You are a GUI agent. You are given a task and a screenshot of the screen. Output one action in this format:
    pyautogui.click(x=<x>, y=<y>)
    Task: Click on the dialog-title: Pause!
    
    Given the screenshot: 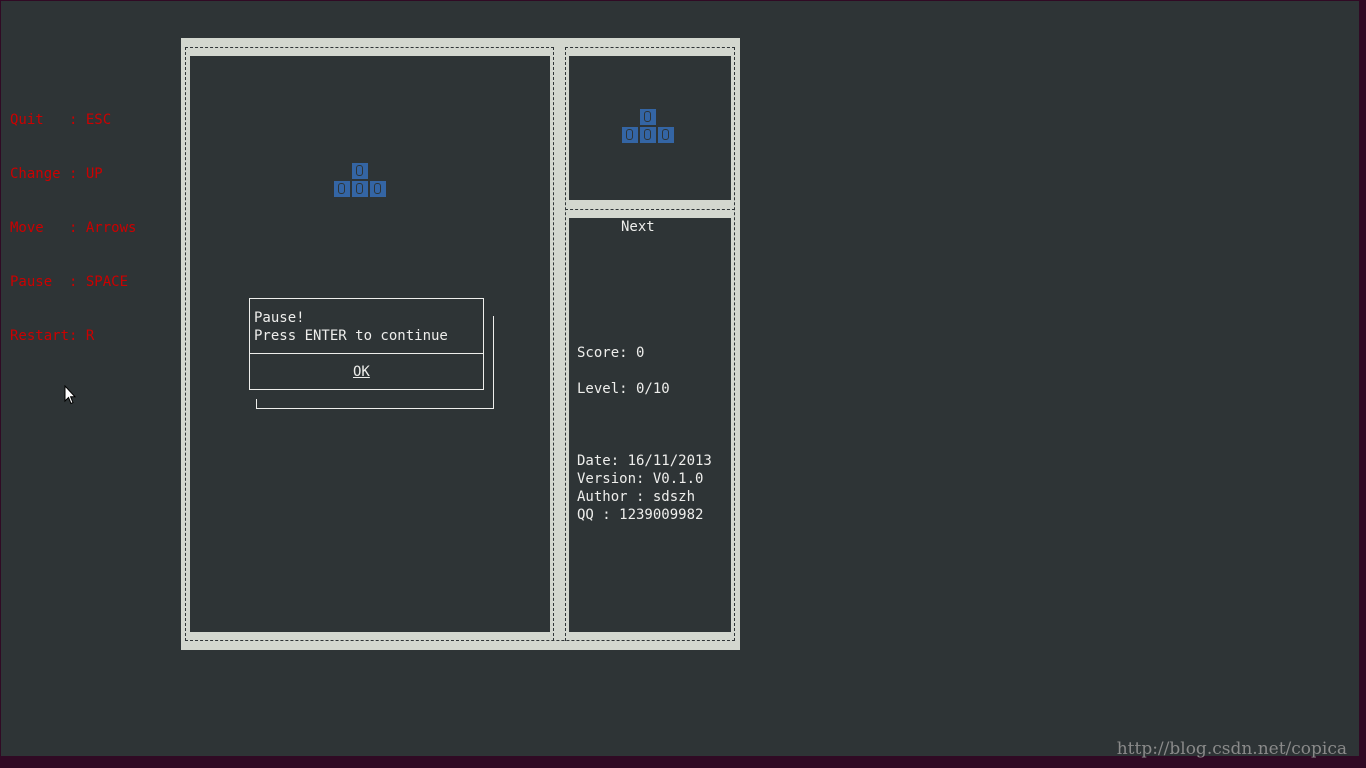 What is the action you would take?
    pyautogui.click(x=279, y=318)
    